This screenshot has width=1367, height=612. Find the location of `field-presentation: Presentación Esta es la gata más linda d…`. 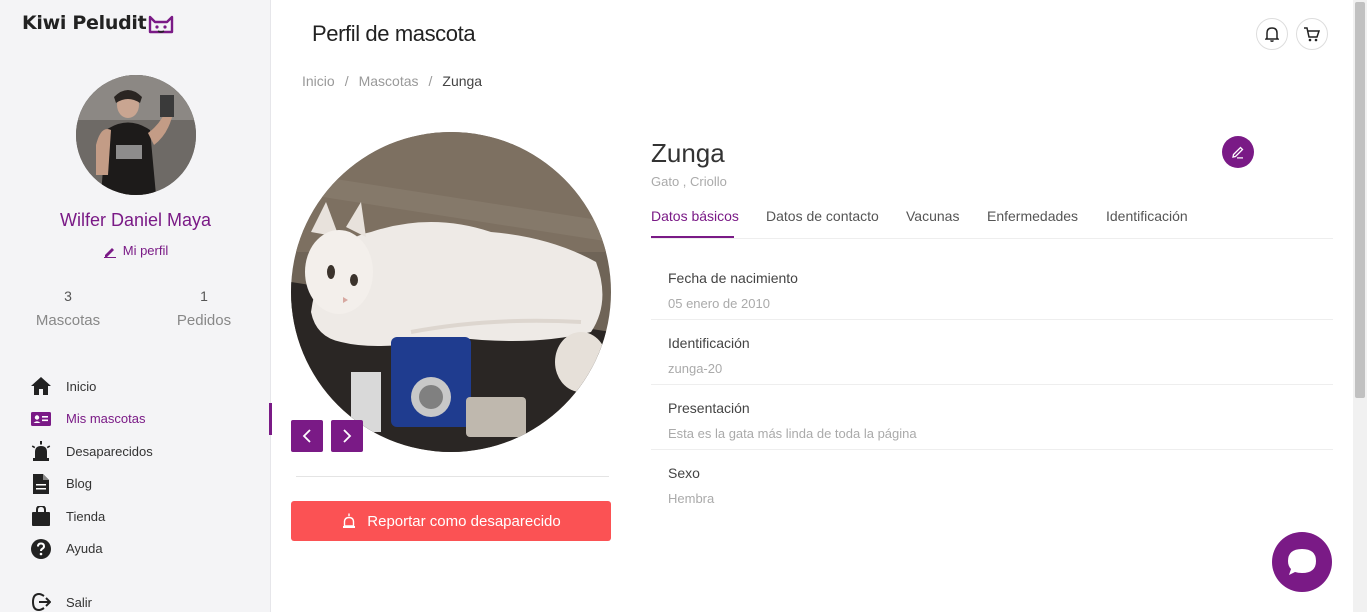

field-presentation: Presentación Esta es la gata más linda d… is located at coordinates (992, 417).